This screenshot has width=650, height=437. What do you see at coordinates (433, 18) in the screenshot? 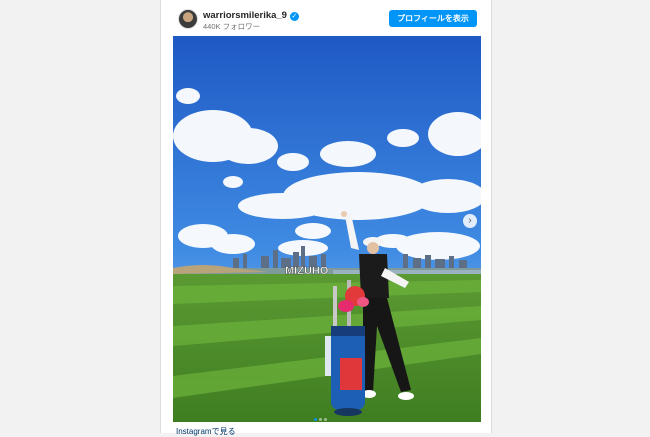
I see `view-profile-button: プロフィールを表示` at bounding box center [433, 18].